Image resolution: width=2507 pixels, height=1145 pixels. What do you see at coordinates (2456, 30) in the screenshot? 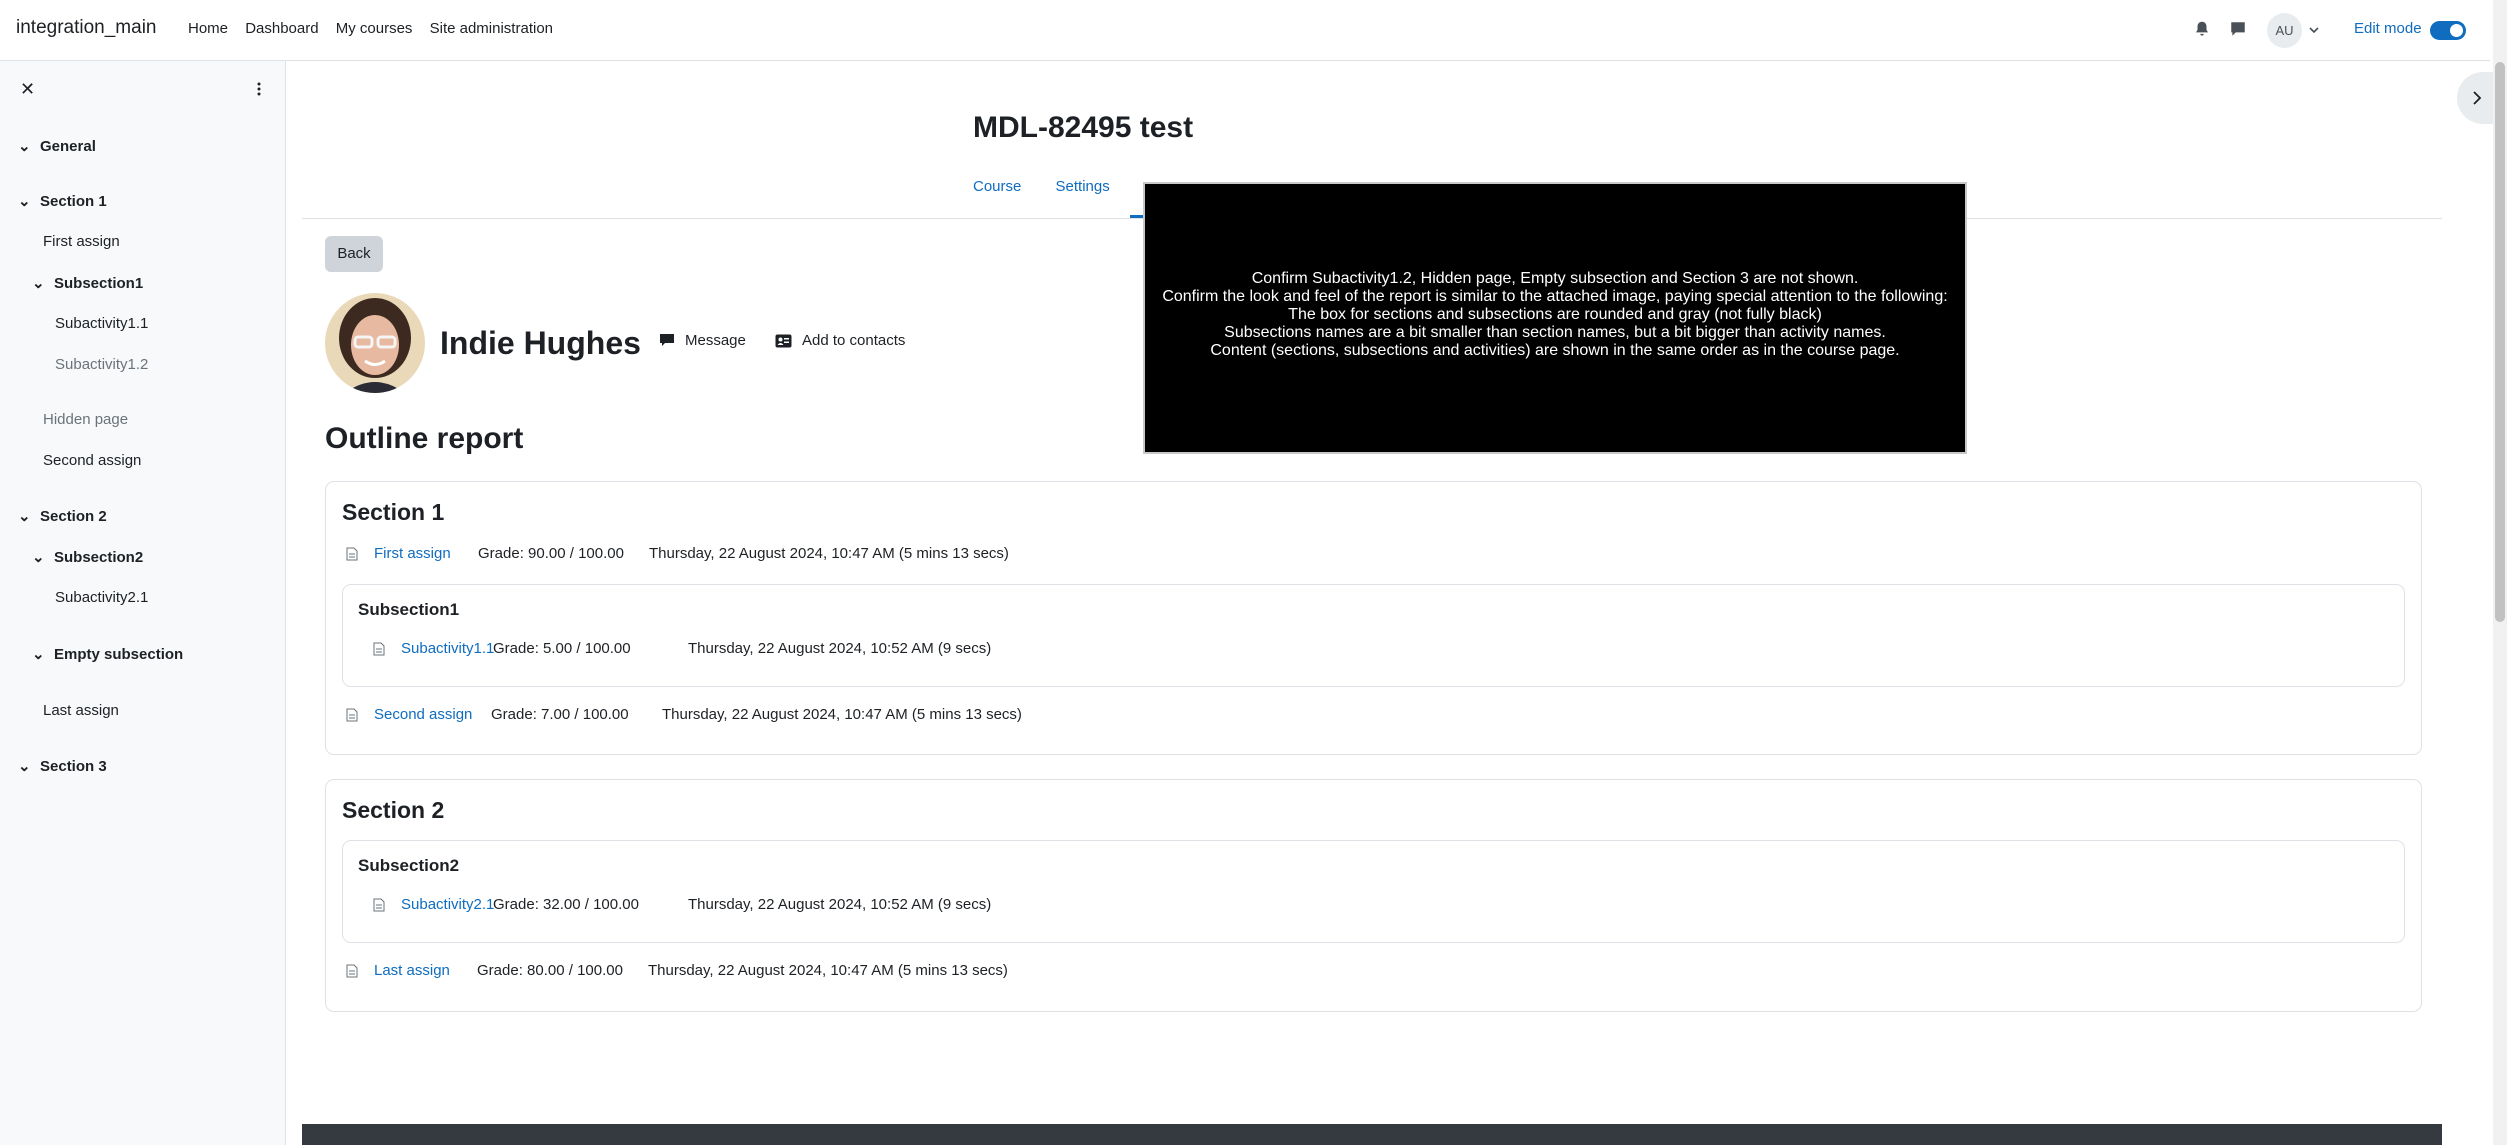
I see `toggle-knob` at bounding box center [2456, 30].